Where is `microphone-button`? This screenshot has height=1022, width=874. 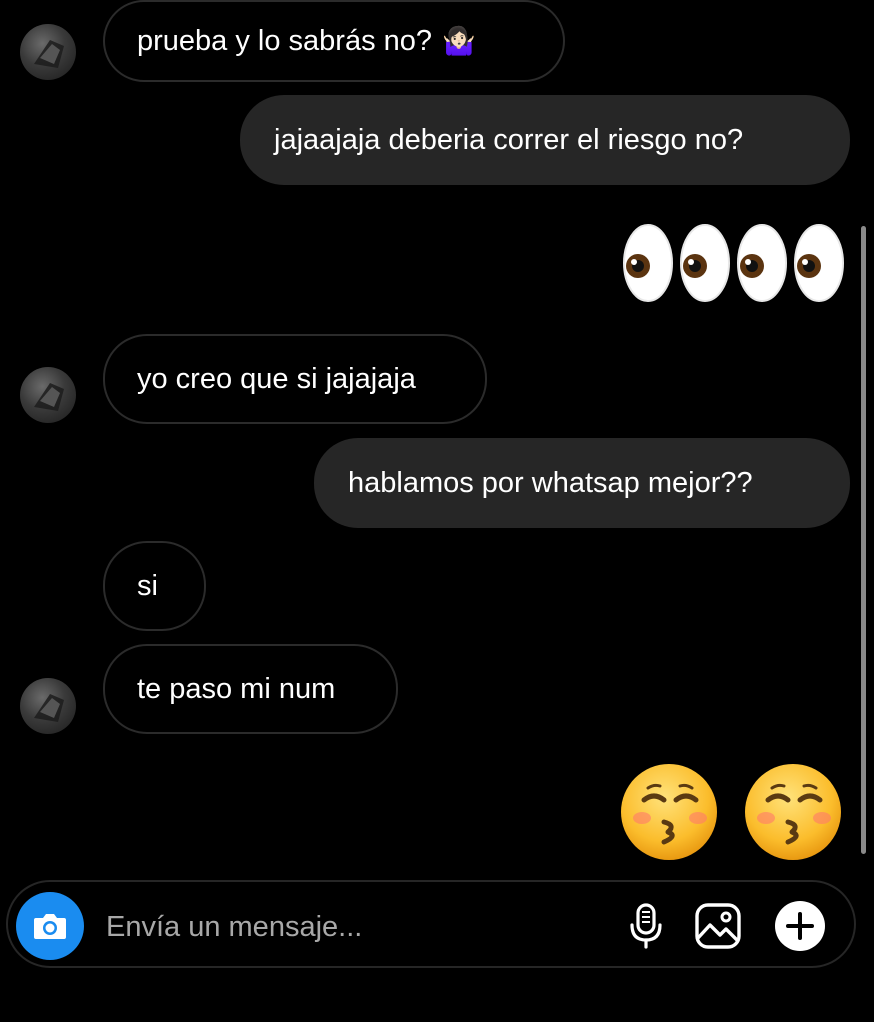 microphone-button is located at coordinates (646, 926).